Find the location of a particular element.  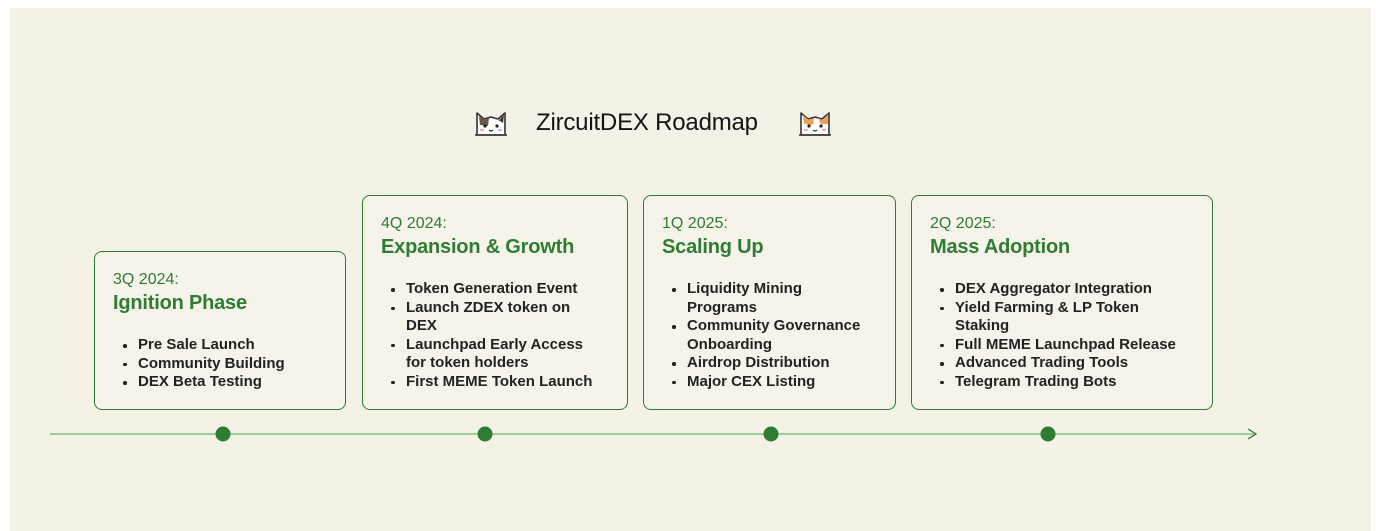

timeline-marker-2q-2025 is located at coordinates (1048, 434).